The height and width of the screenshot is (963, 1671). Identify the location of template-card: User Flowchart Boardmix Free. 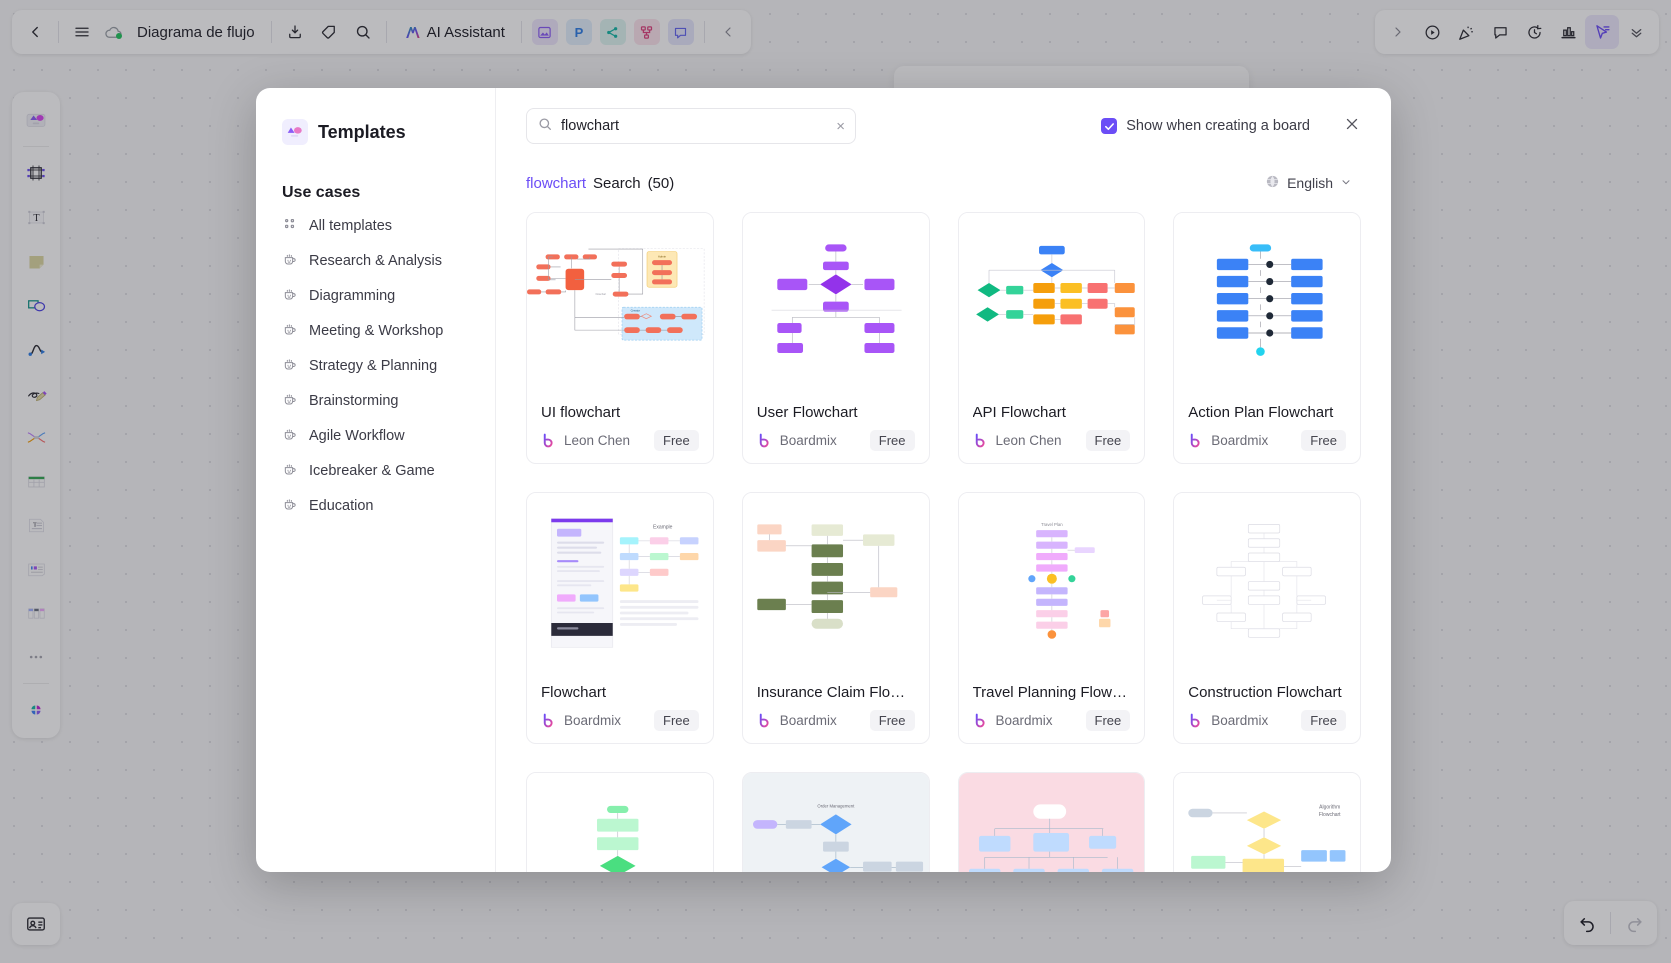
(835, 338).